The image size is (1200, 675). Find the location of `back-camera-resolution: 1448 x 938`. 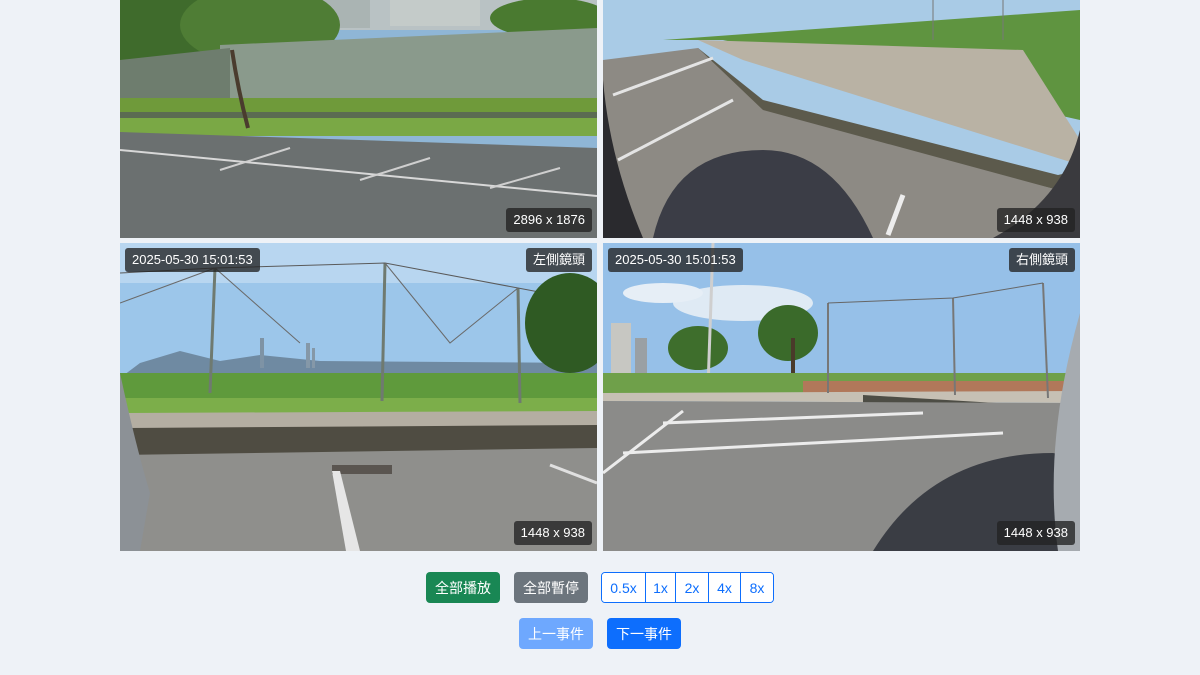

back-camera-resolution: 1448 x 938 is located at coordinates (1035, 220).